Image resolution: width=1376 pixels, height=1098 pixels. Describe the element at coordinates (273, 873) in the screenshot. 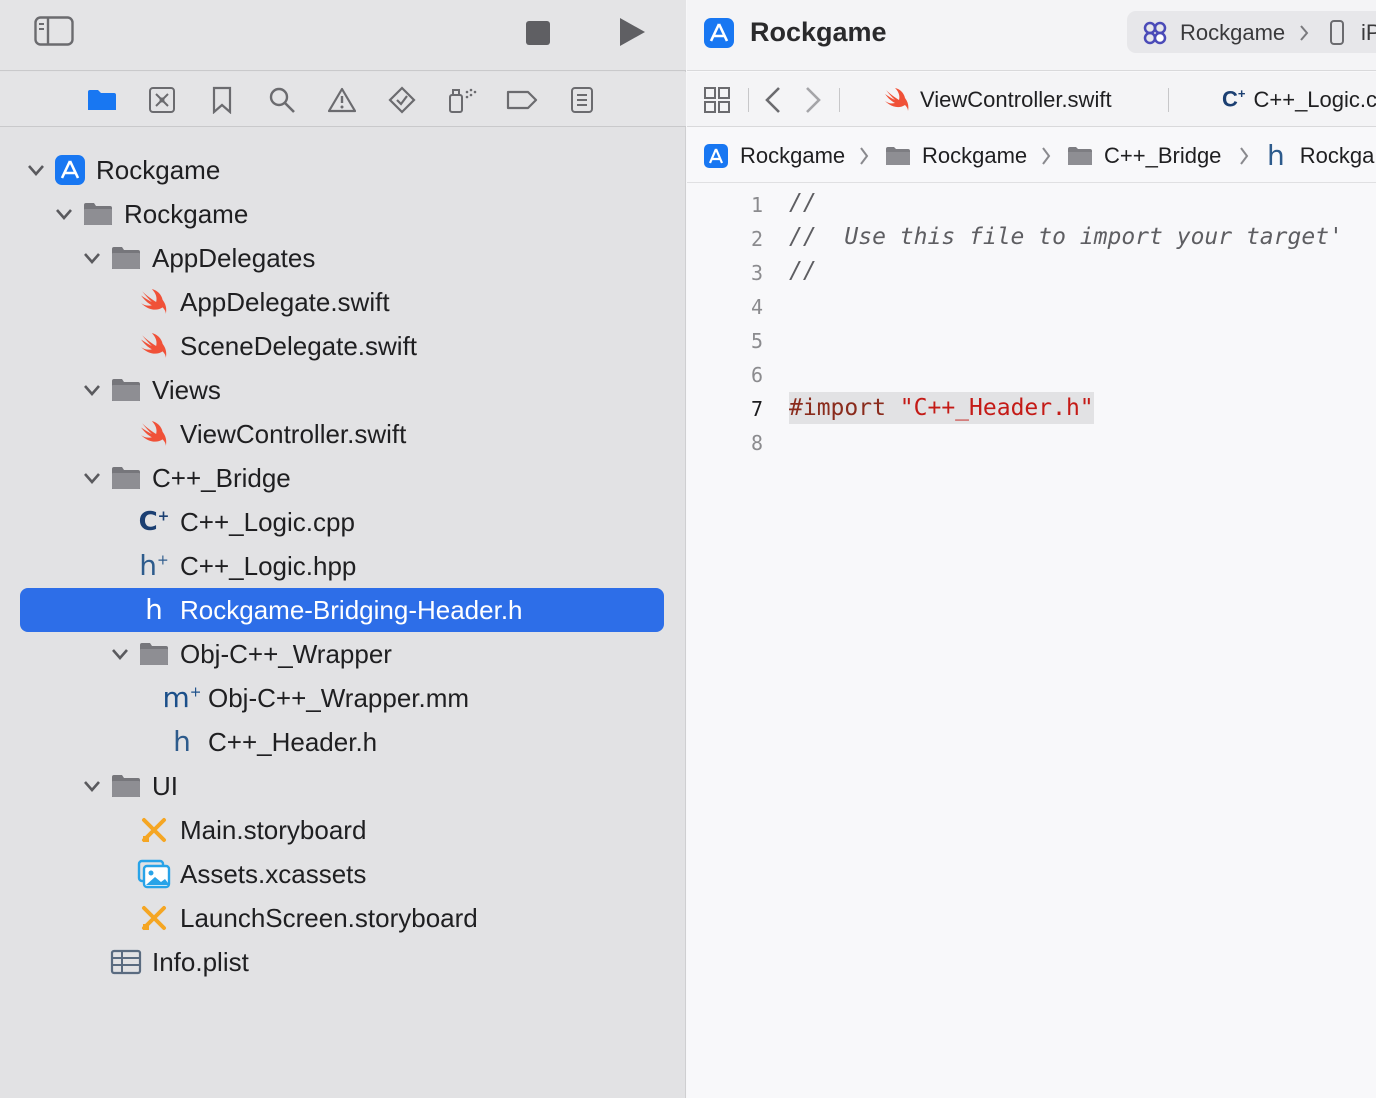

I see `tree-item-label: Assets.xcassets` at that location.